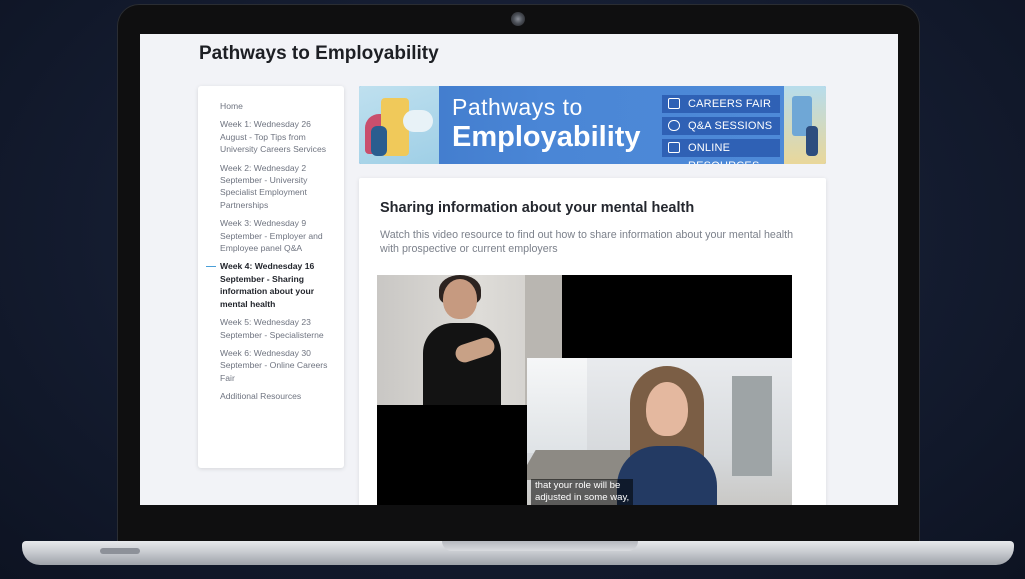 This screenshot has height=579, width=1025. I want to click on banner-pill-qa-sessions: Q&A SESSIONS, so click(721, 126).